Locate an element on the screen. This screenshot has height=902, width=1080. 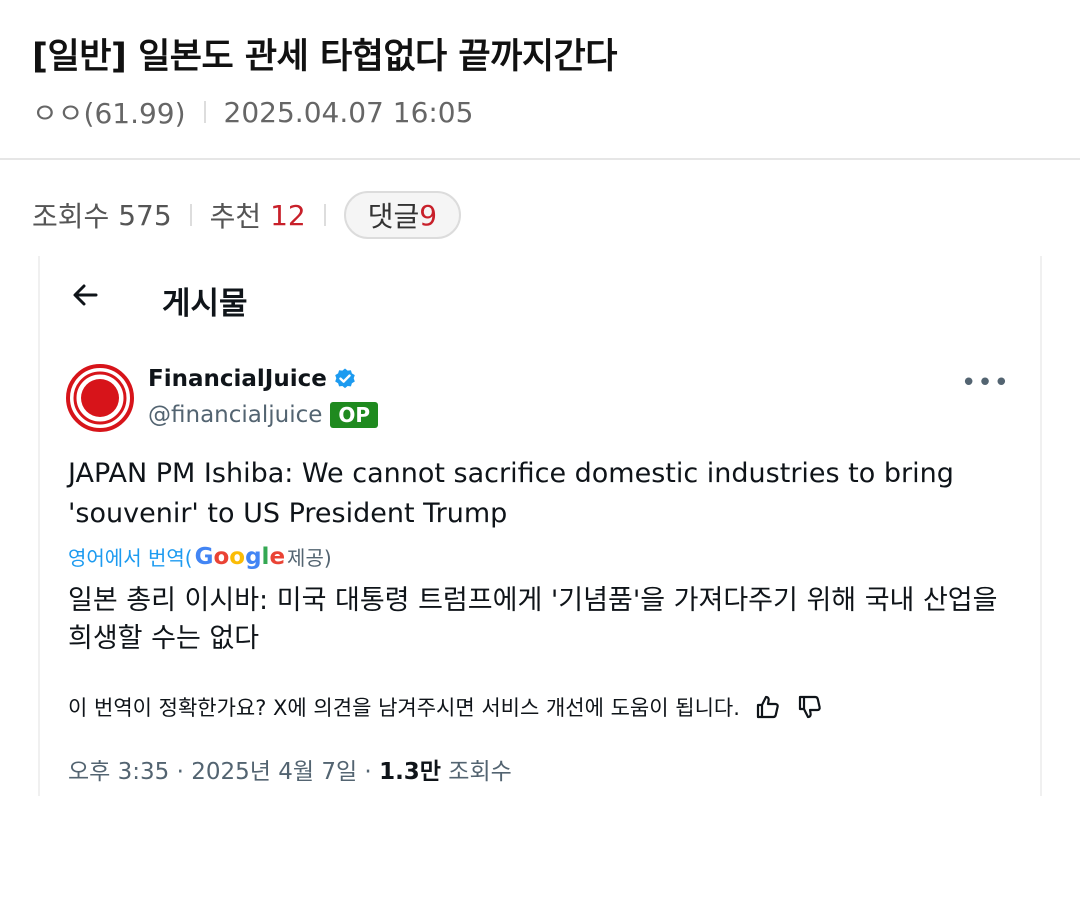
handle: @financialjuice is located at coordinates (235, 415).